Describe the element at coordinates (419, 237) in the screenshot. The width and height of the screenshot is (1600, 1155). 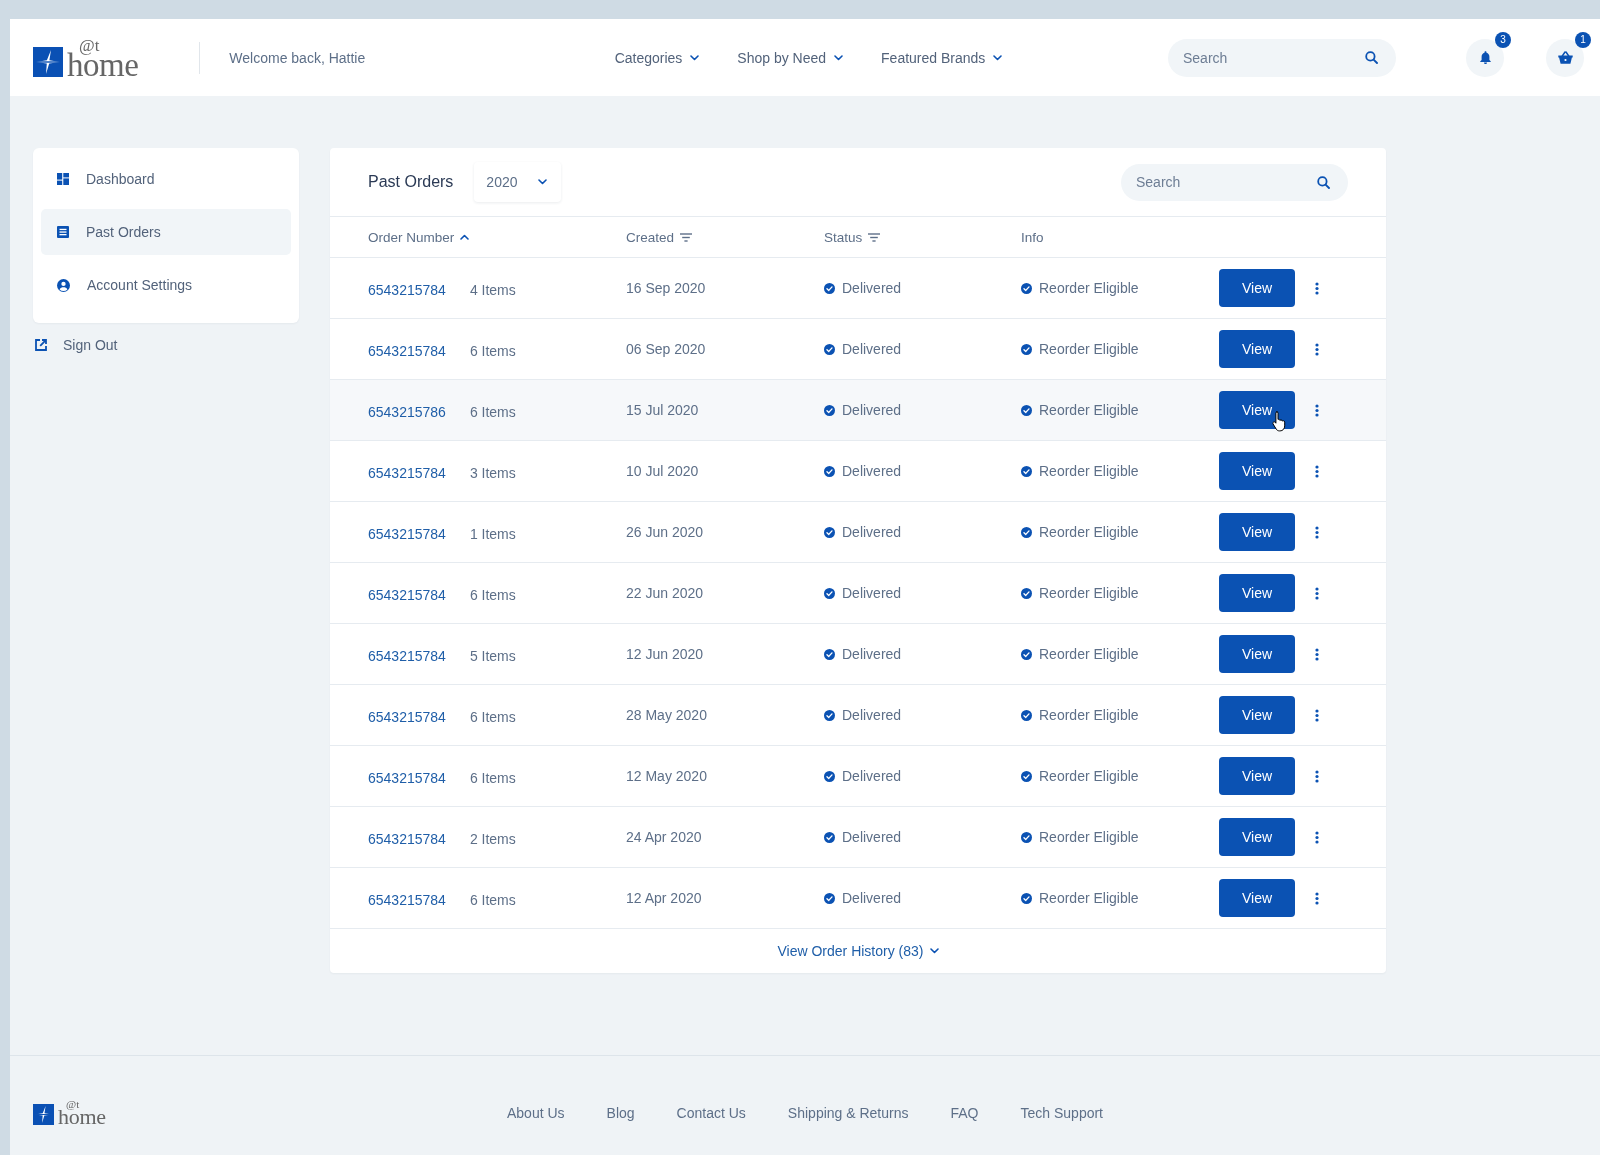
I see `column-header: Order Number` at that location.